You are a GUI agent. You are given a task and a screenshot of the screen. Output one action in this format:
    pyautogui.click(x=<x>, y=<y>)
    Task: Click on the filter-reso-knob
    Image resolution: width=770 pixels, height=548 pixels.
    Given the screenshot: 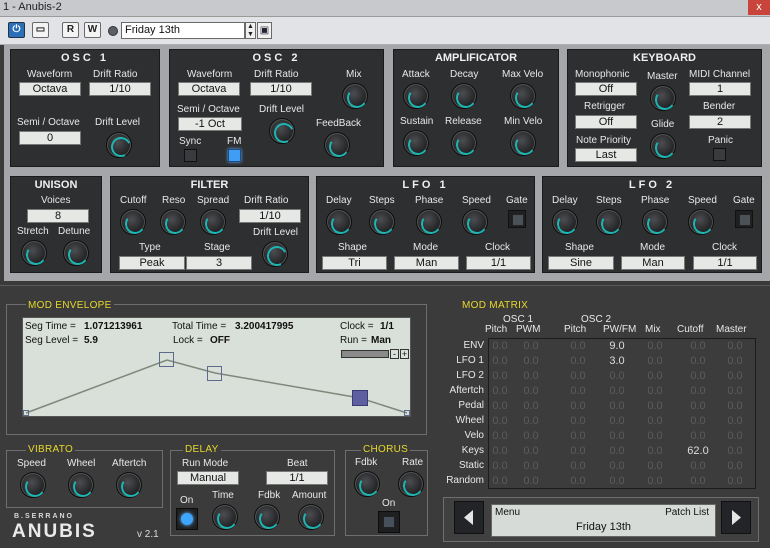 What is the action you would take?
    pyautogui.click(x=173, y=222)
    